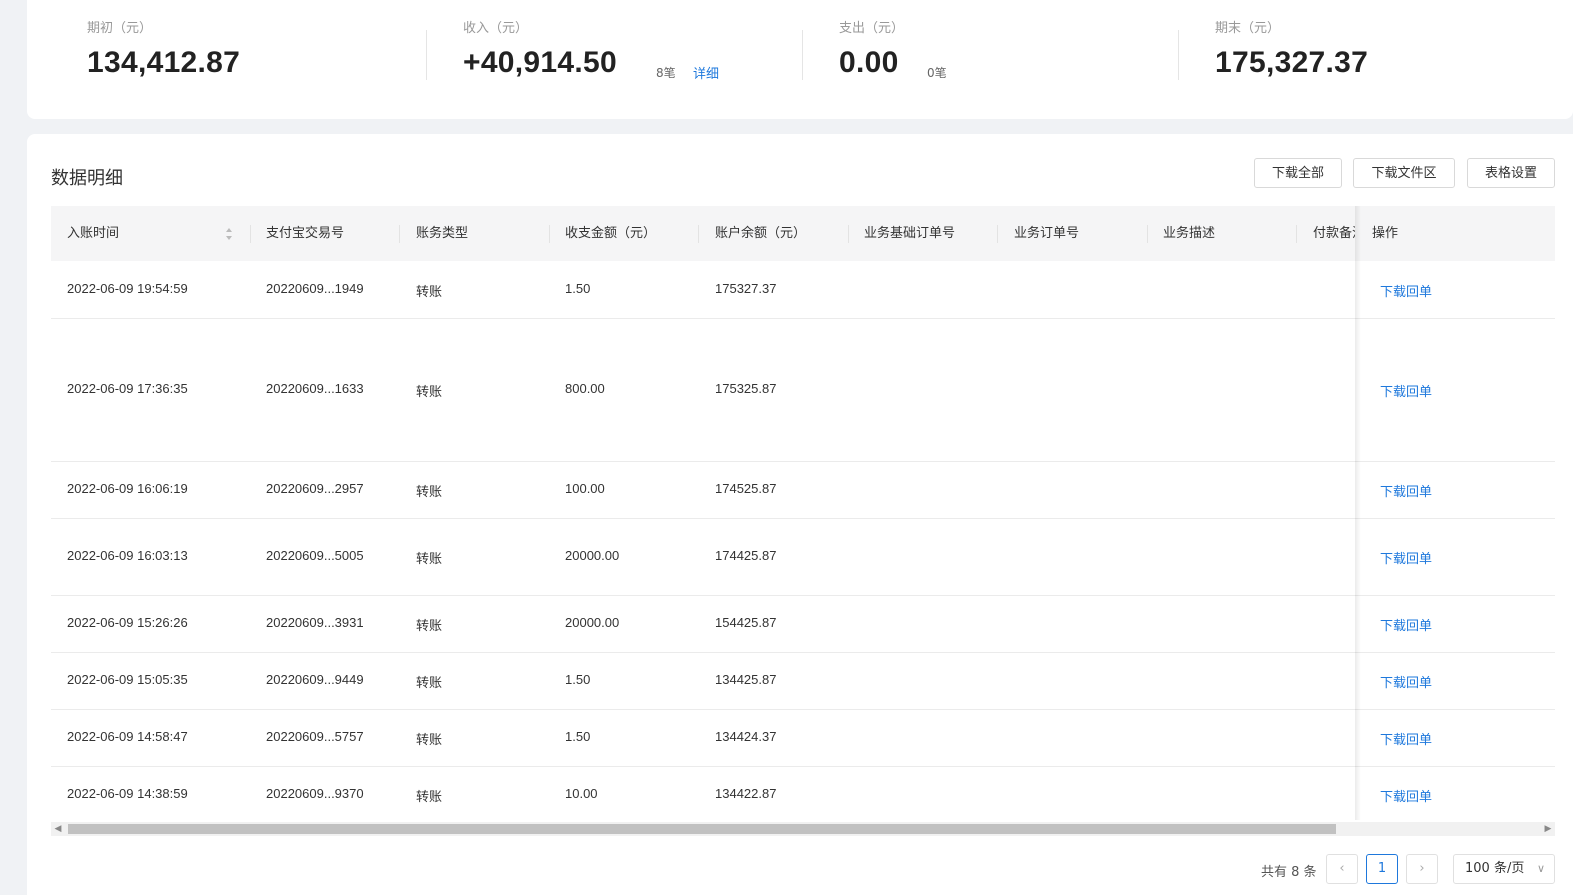 This screenshot has width=1573, height=895. Describe the element at coordinates (127, 622) in the screenshot. I see `cell-time: 2022-06-09 15:26:26` at that location.